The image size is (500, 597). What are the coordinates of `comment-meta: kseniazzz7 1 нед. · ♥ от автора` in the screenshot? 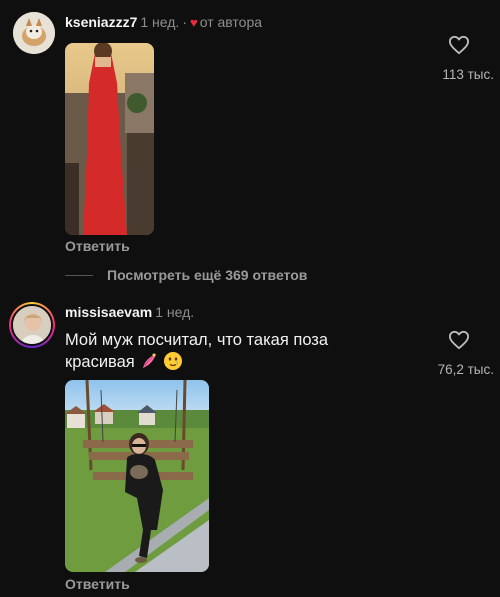 It's located at (163, 22).